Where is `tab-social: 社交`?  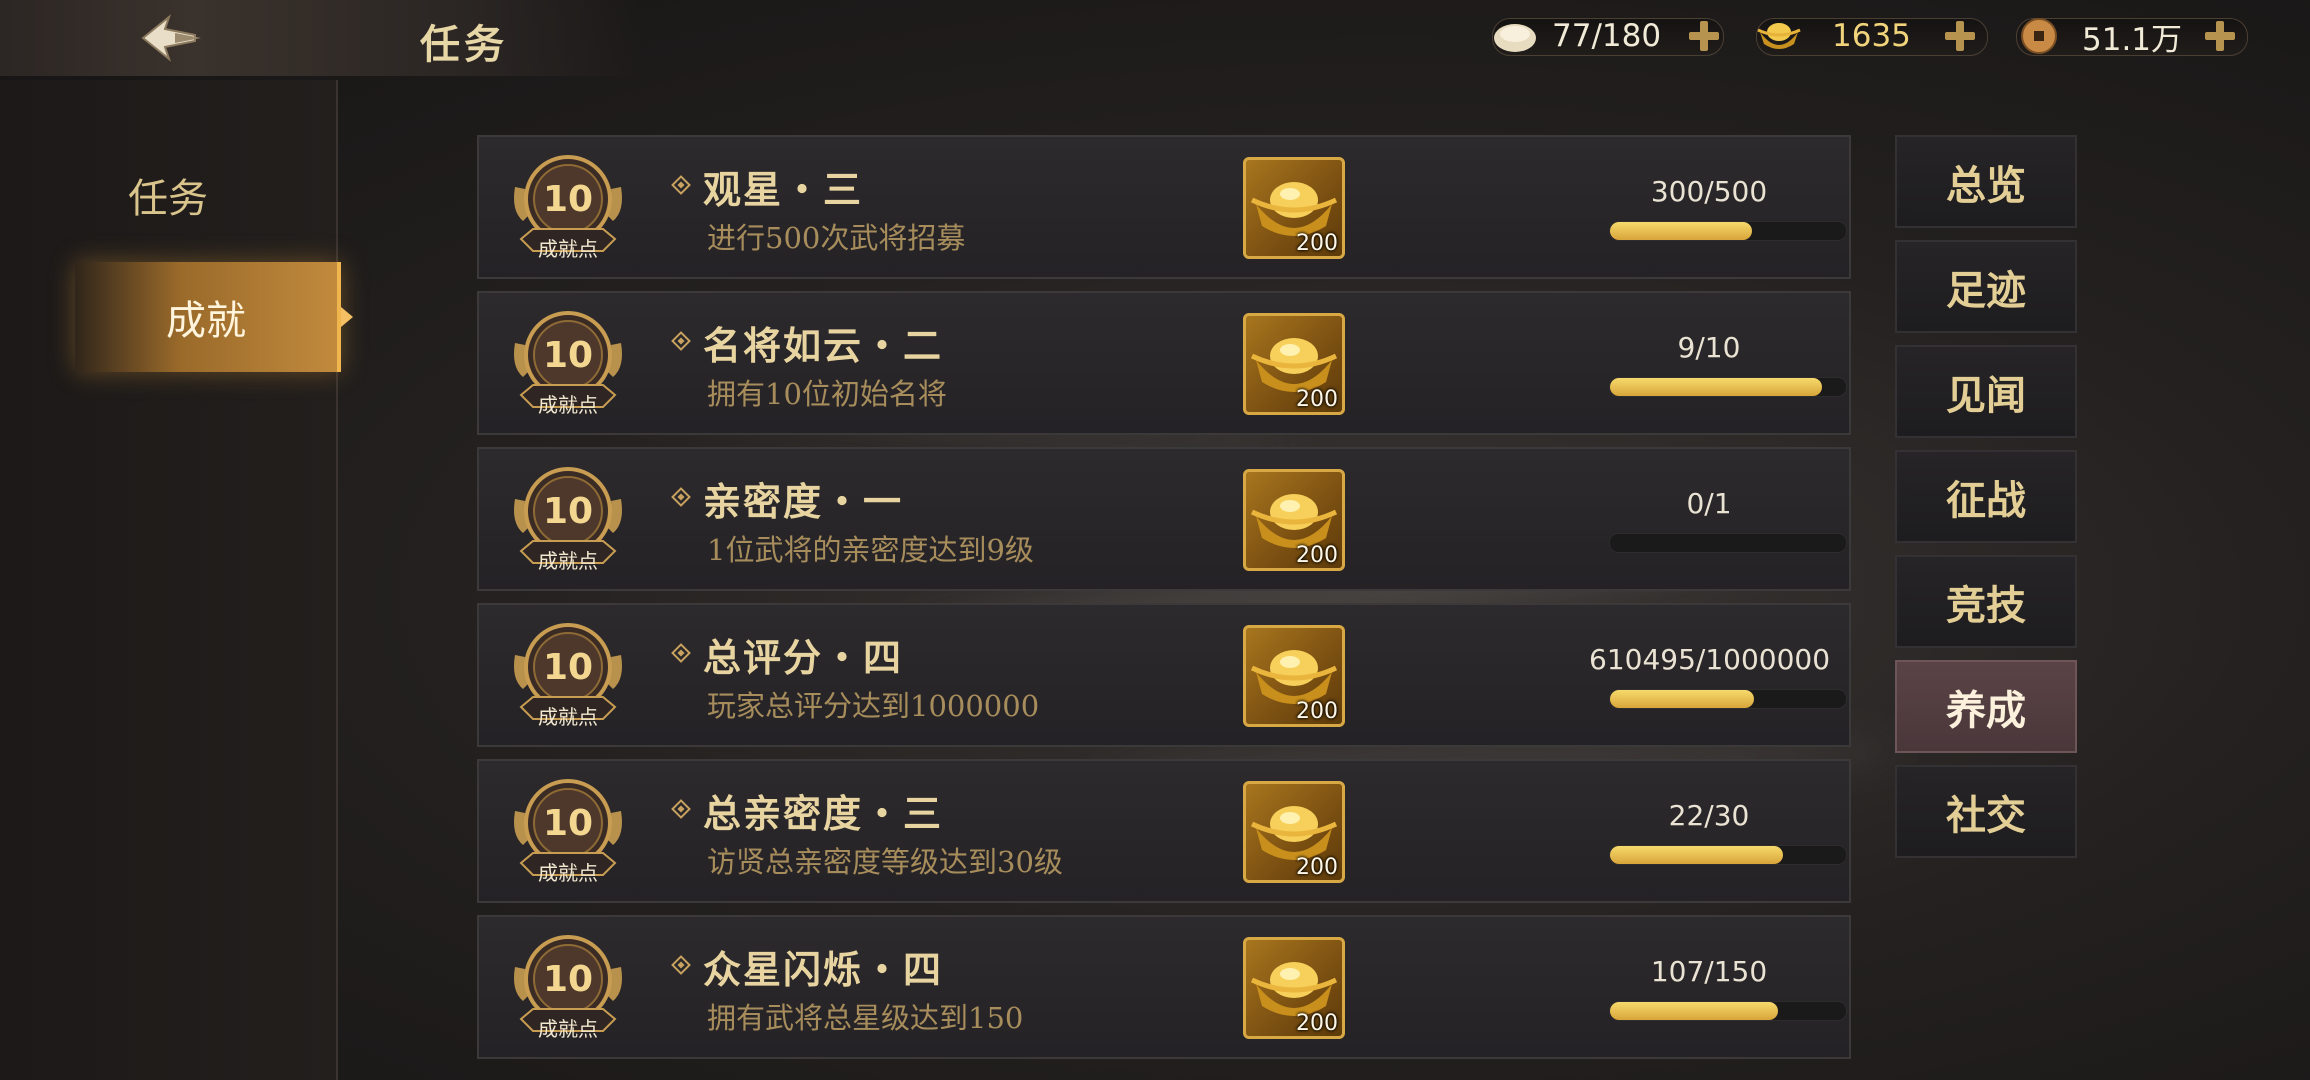
tab-social: 社交 is located at coordinates (1986, 811).